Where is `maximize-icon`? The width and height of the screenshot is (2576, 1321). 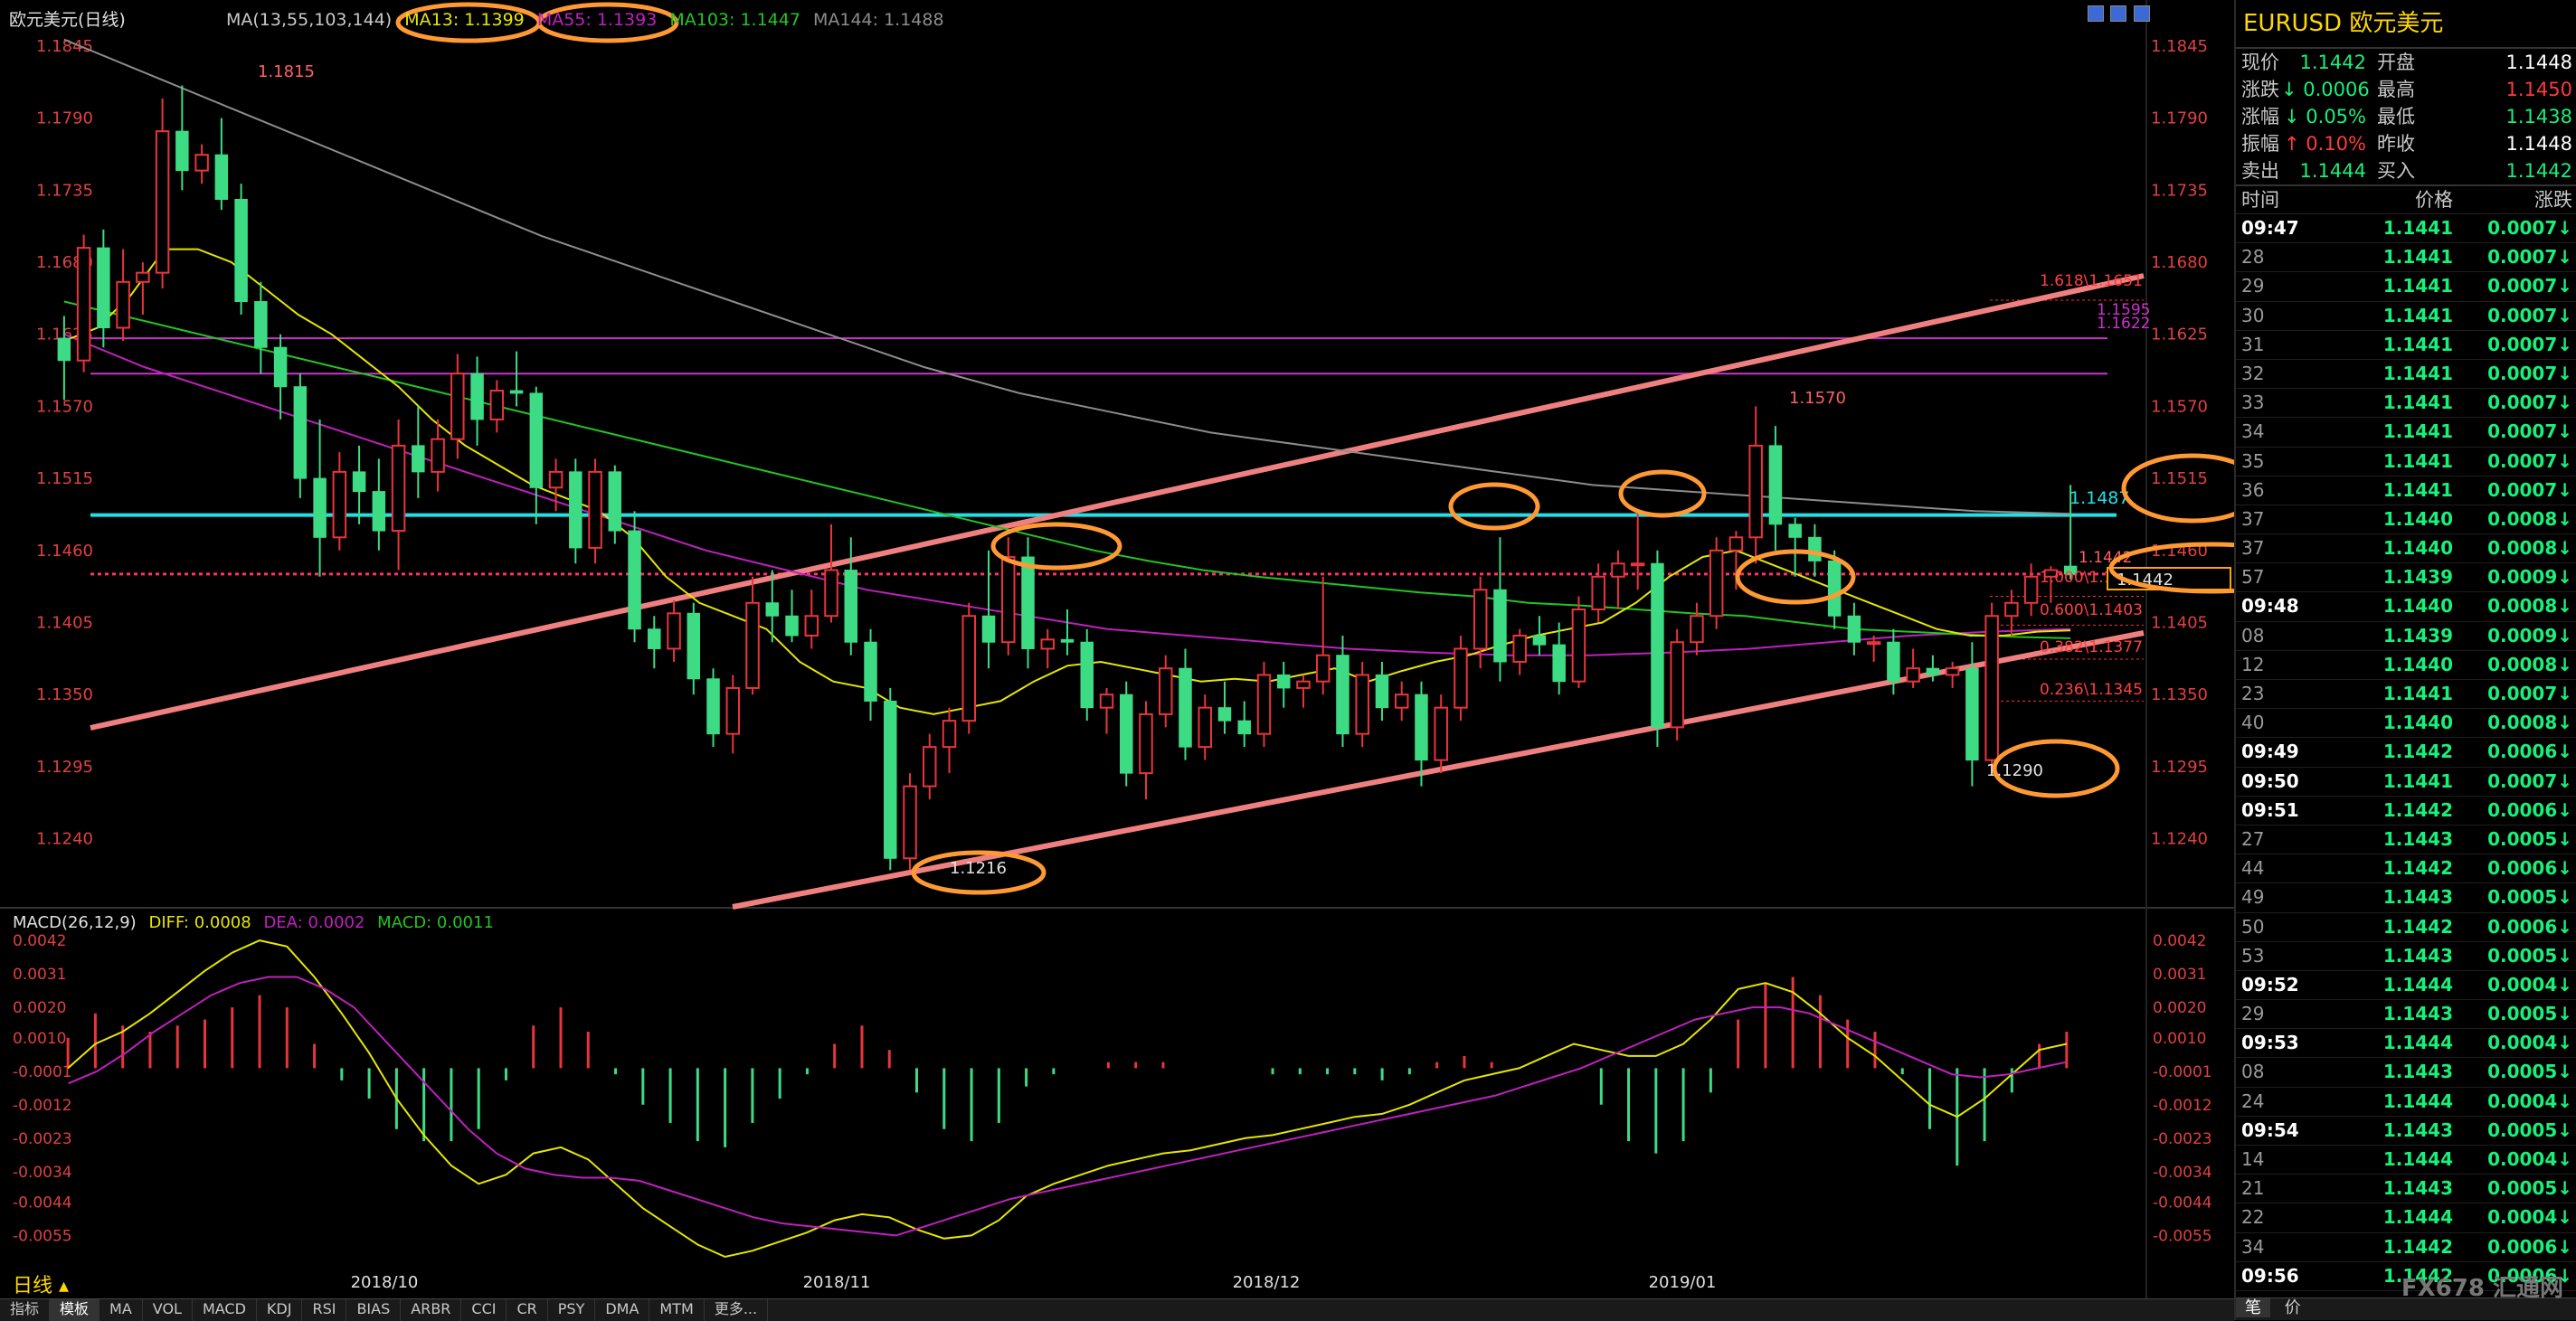
maximize-icon is located at coordinates (2119, 13).